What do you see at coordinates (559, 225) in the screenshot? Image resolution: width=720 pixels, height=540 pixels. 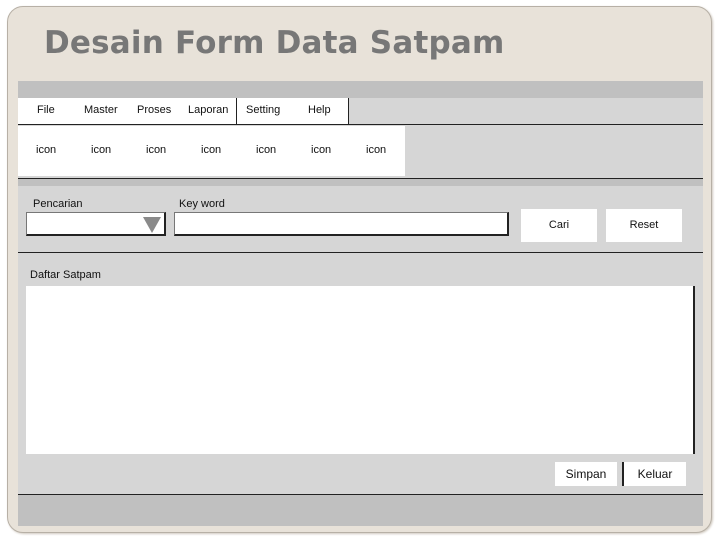 I see `search-button: Cari` at bounding box center [559, 225].